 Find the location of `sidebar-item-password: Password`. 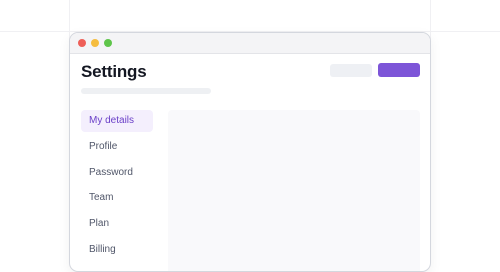

sidebar-item-password: Password is located at coordinates (117, 173).